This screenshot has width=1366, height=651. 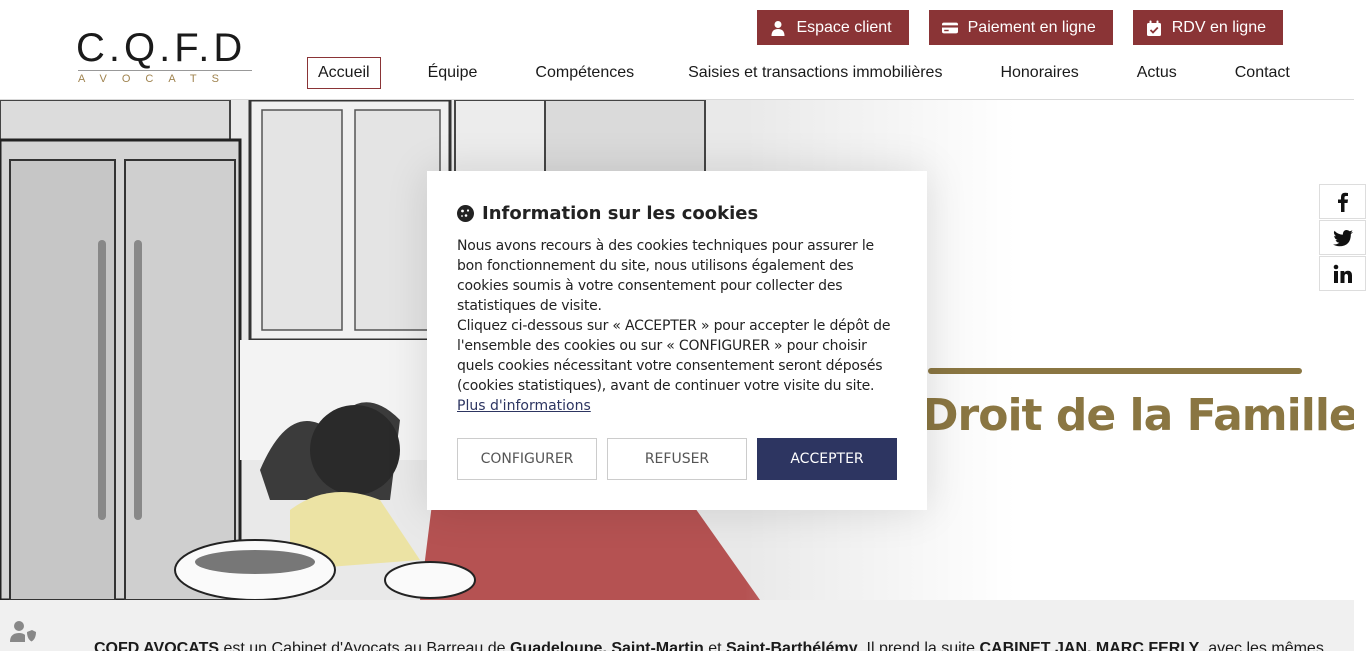 I want to click on cookie-dialog-buttons: CONFIGURER REFUSER ACCEPTER, so click(x=677, y=459).